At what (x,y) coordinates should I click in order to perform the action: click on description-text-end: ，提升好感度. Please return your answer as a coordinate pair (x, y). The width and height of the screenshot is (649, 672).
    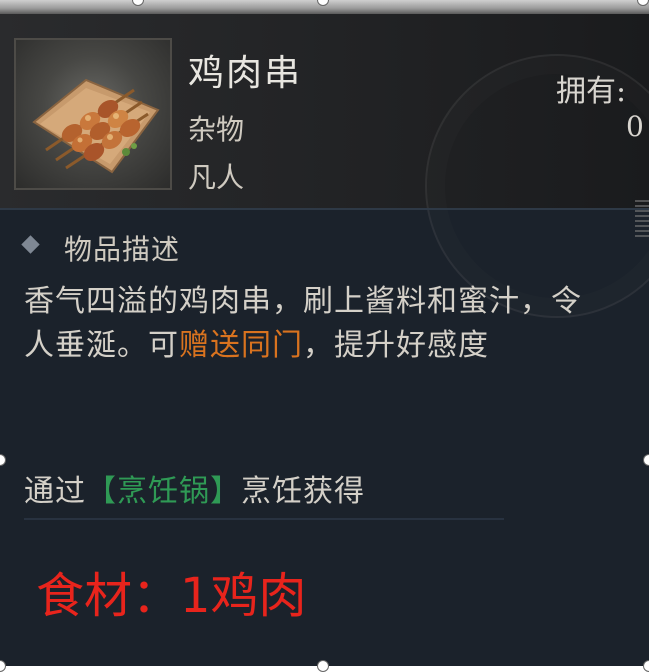
    Looking at the image, I should click on (396, 345).